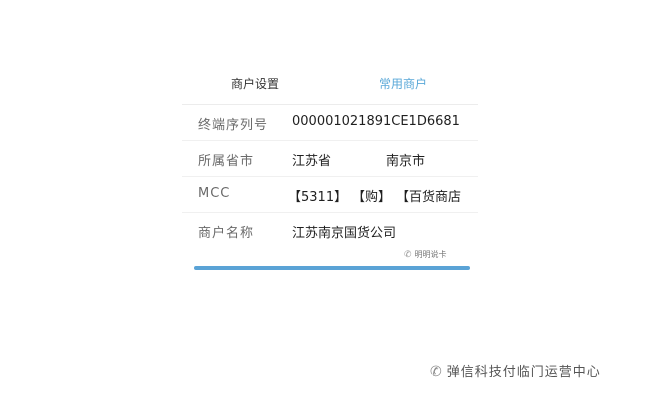 This screenshot has width=650, height=396. Describe the element at coordinates (332, 268) in the screenshot. I see `accent-bar` at that location.